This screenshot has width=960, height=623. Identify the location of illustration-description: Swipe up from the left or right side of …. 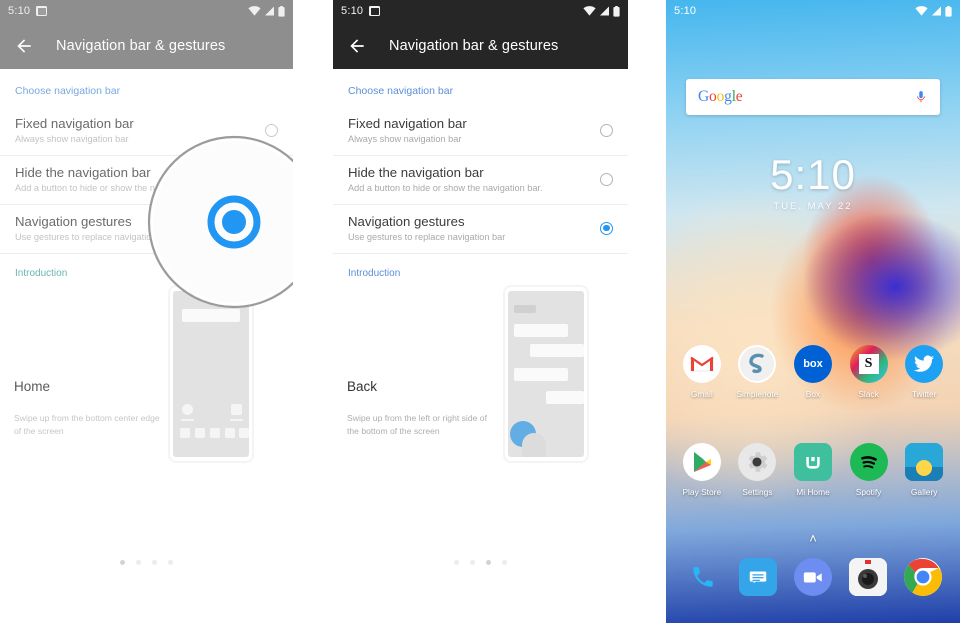
(417, 424).